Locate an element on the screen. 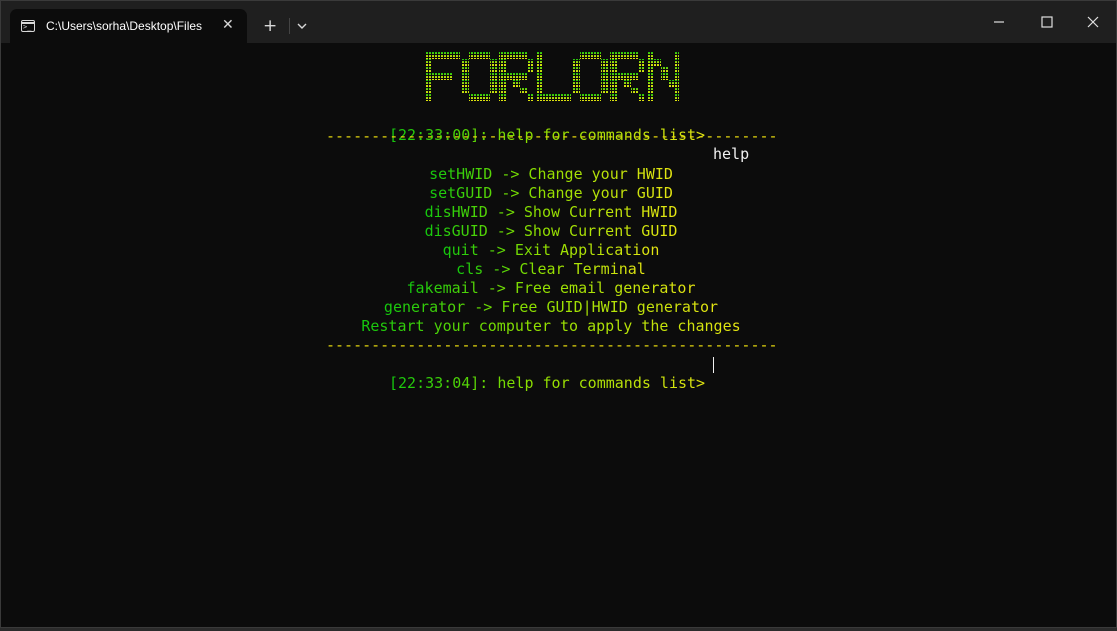  help-line: quit -> Exit Application is located at coordinates (551, 250).